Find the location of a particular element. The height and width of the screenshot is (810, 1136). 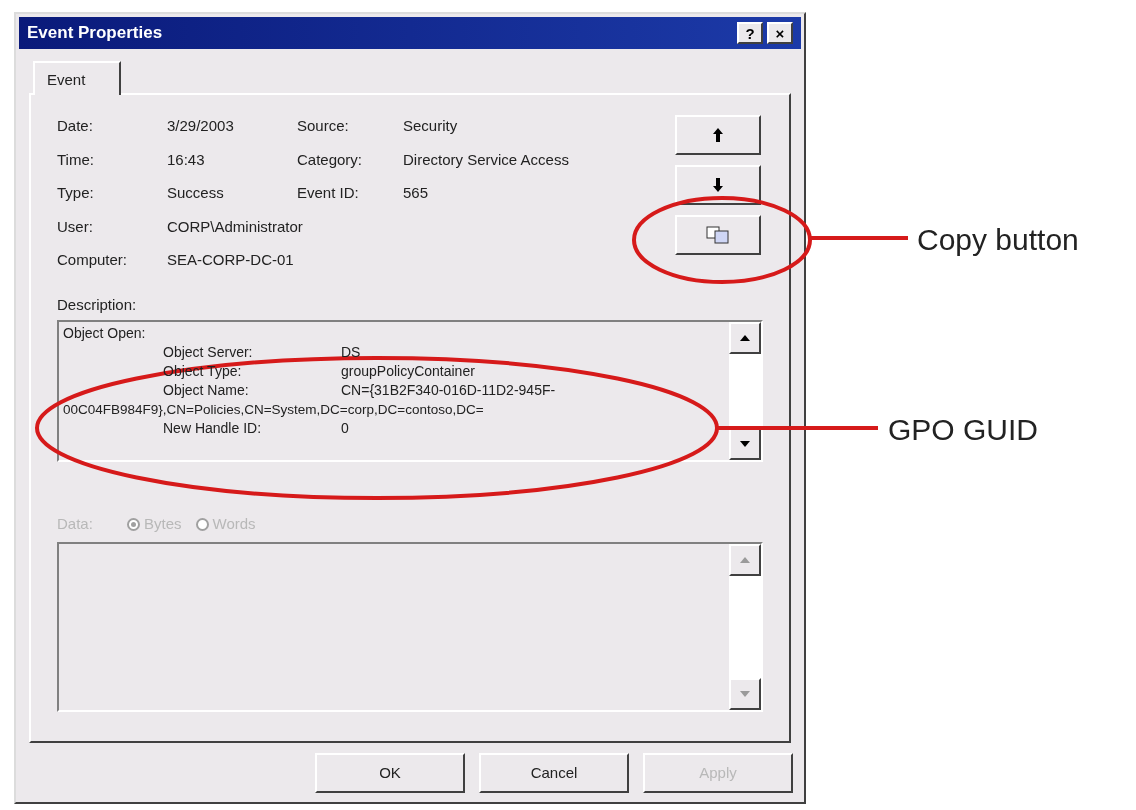

up-arrow-icon is located at coordinates (718, 135).